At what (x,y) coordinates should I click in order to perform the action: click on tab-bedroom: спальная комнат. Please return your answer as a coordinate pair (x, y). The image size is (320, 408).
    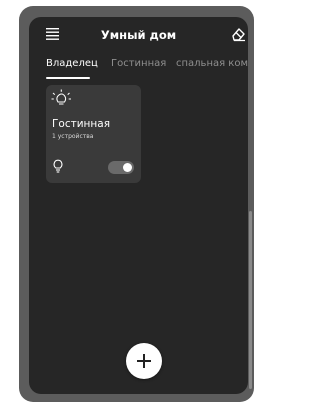
    Looking at the image, I should click on (212, 63).